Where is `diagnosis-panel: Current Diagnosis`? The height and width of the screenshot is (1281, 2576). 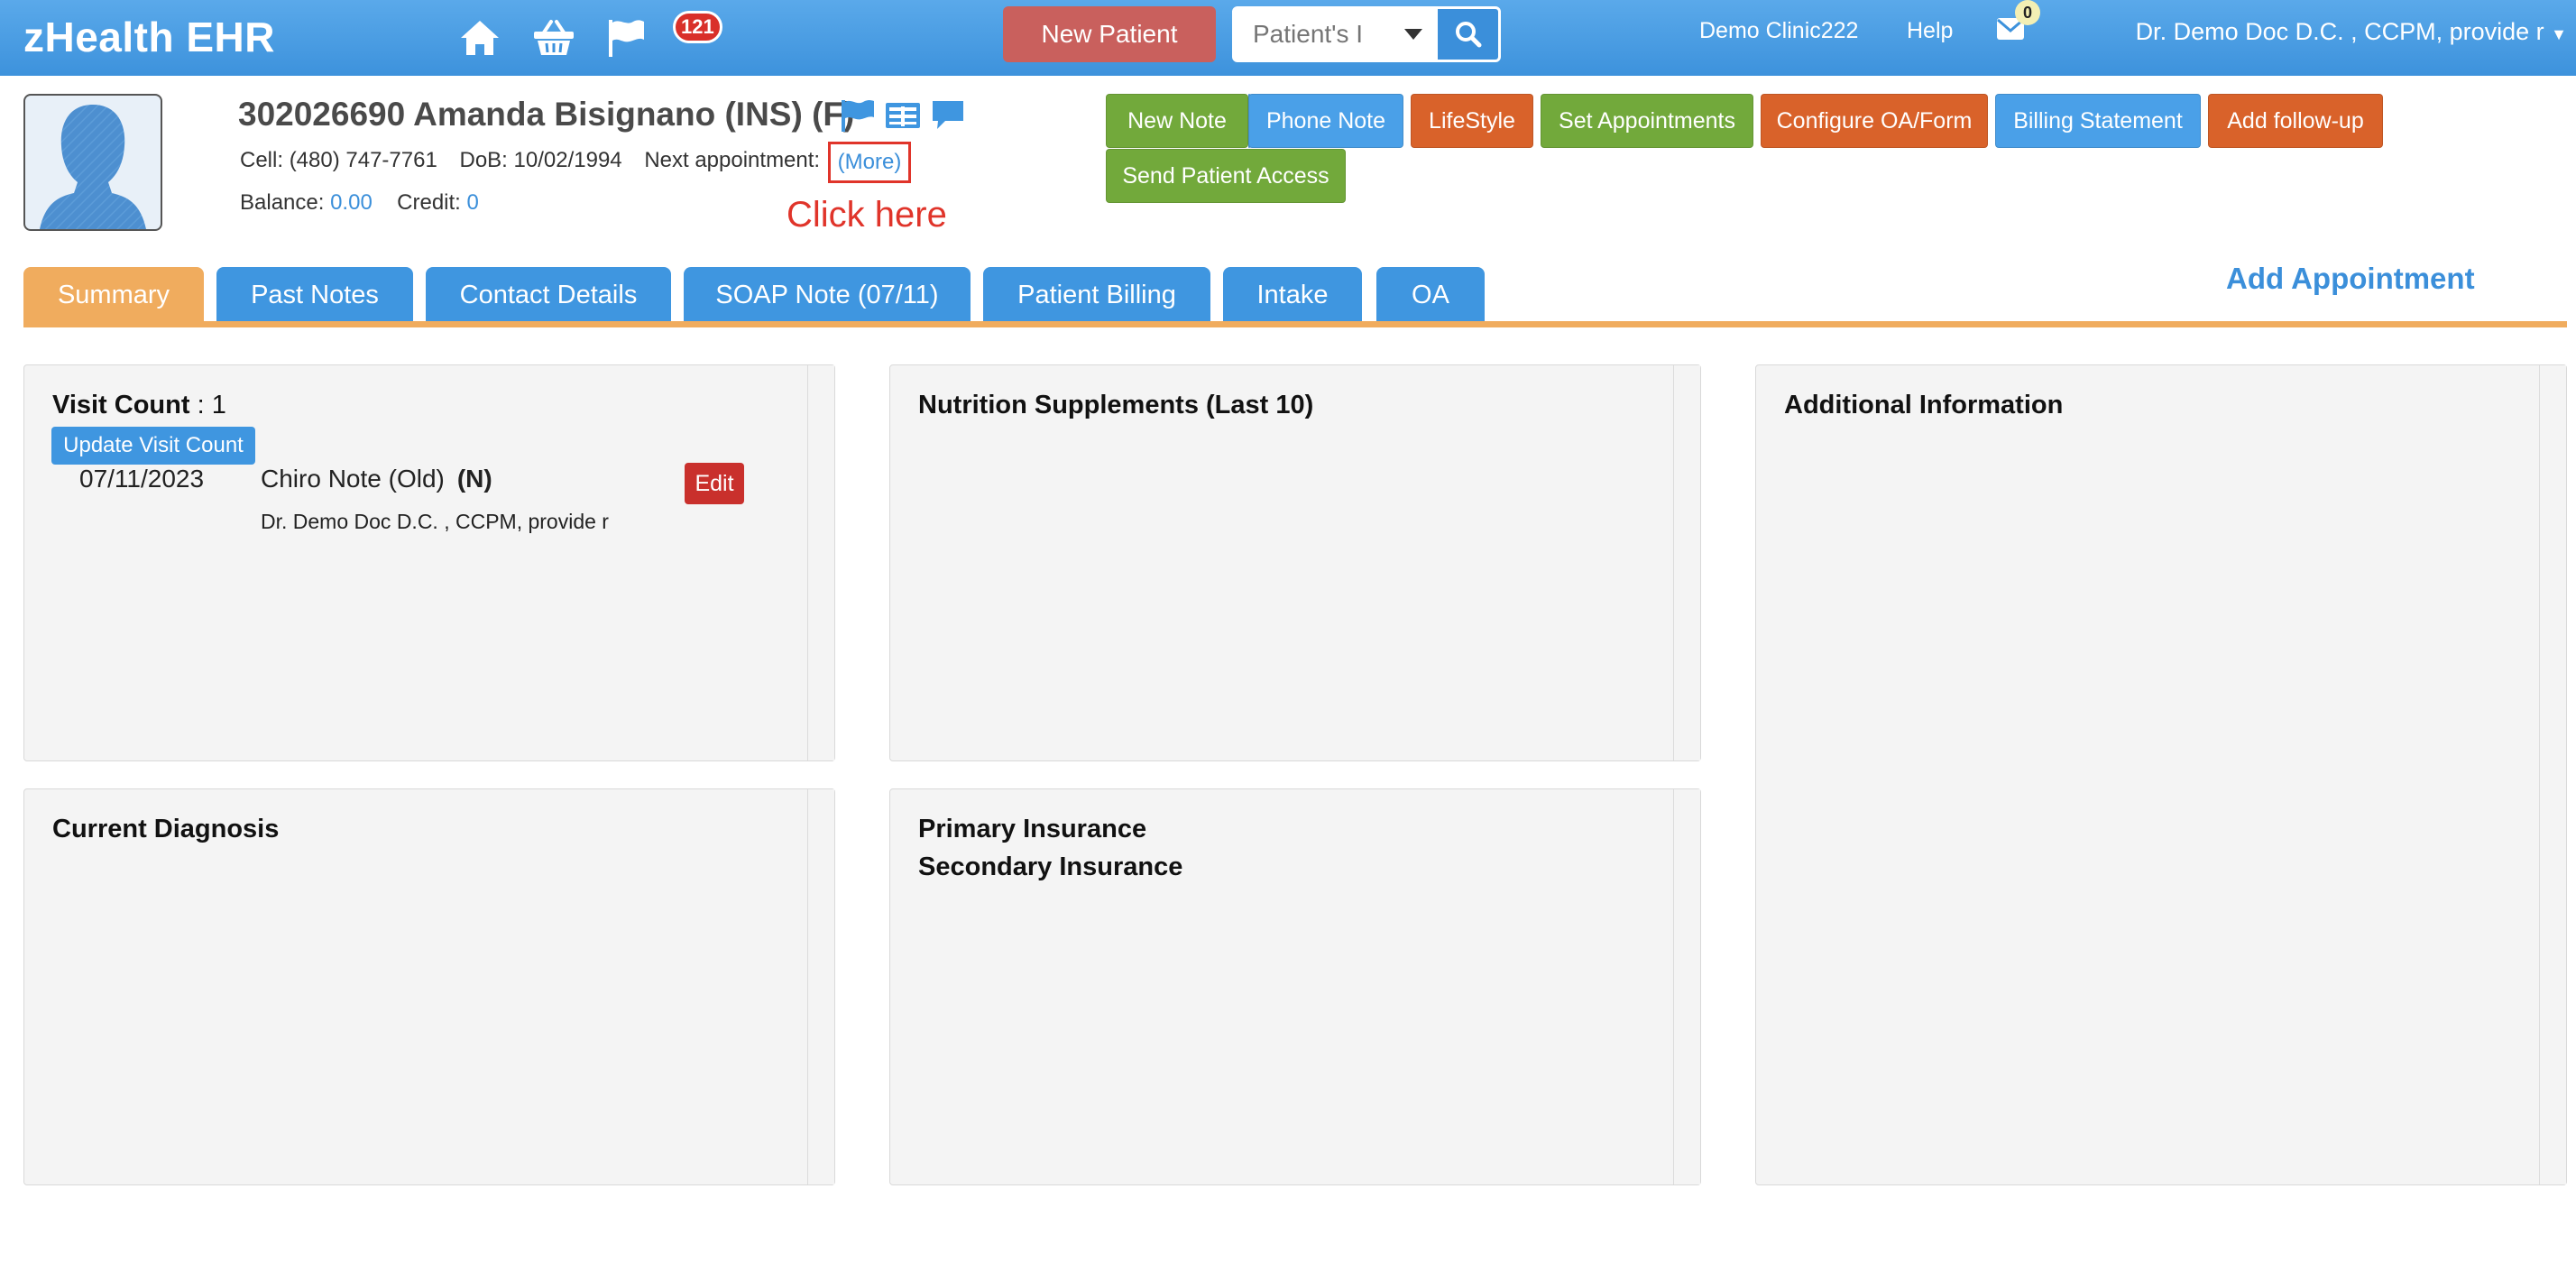 diagnosis-panel: Current Diagnosis is located at coordinates (429, 986).